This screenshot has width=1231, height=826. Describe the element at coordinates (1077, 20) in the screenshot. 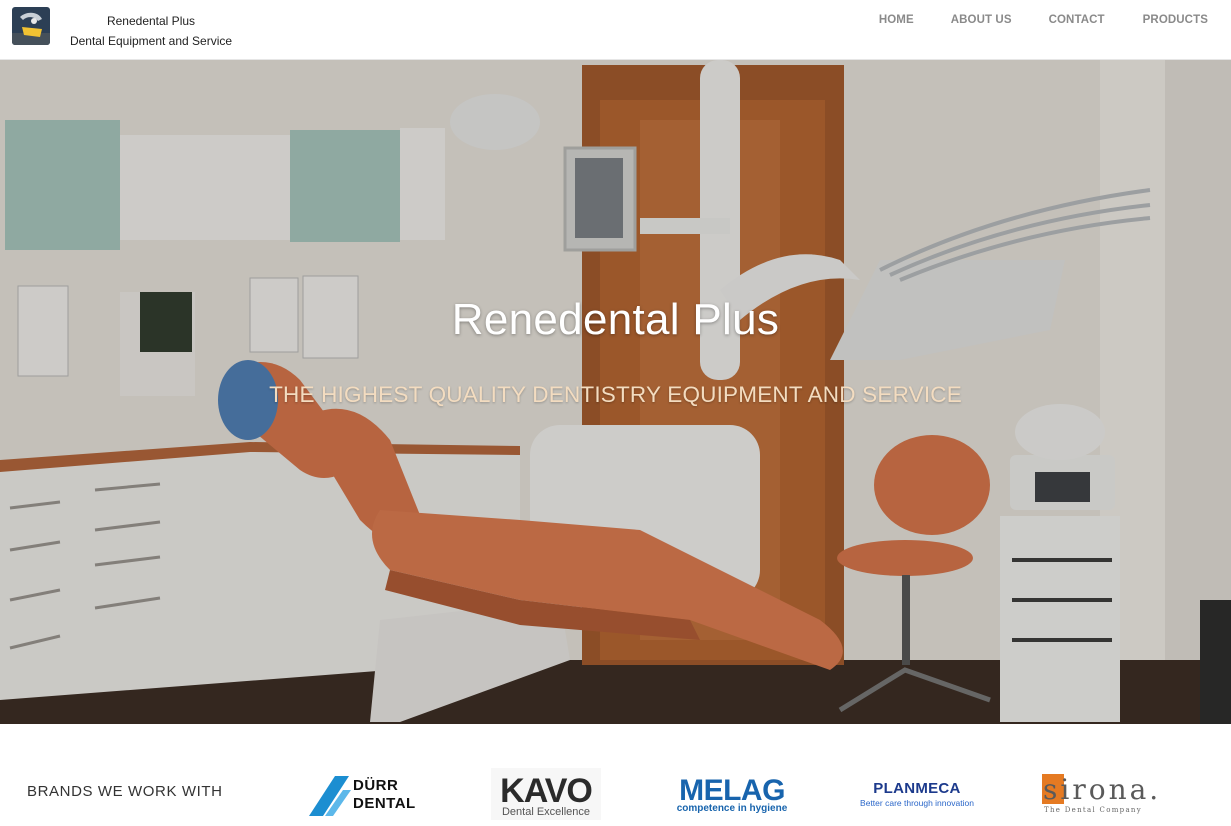

I see `nav-contact-link: CONTACT` at that location.